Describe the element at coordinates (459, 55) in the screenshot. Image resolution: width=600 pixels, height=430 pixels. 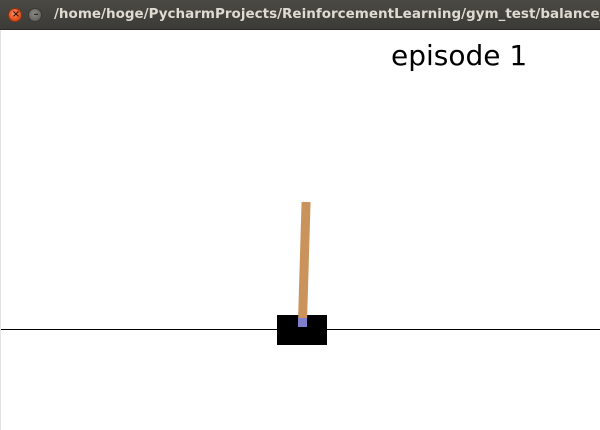
I see `episode-label: episode 1` at that location.